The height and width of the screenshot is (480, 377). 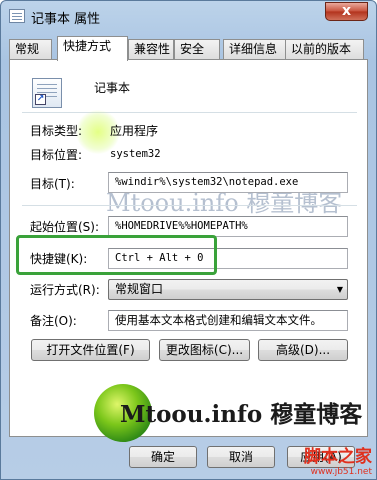 I want to click on tab-shortcut: 快捷方式, so click(x=92, y=48).